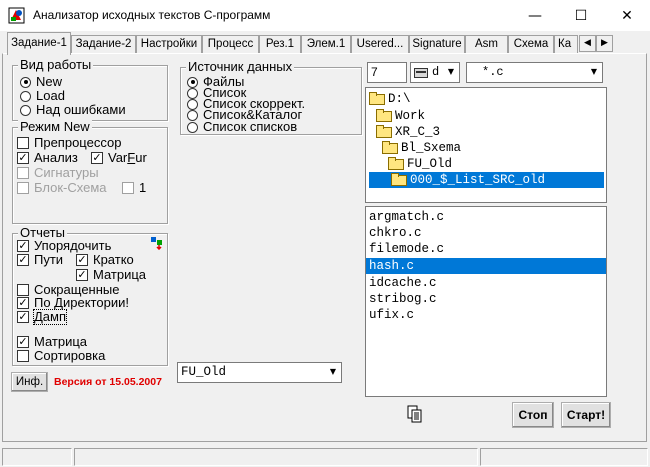 The height and width of the screenshot is (467, 650). I want to click on tab-process: Процесс, so click(230, 44).